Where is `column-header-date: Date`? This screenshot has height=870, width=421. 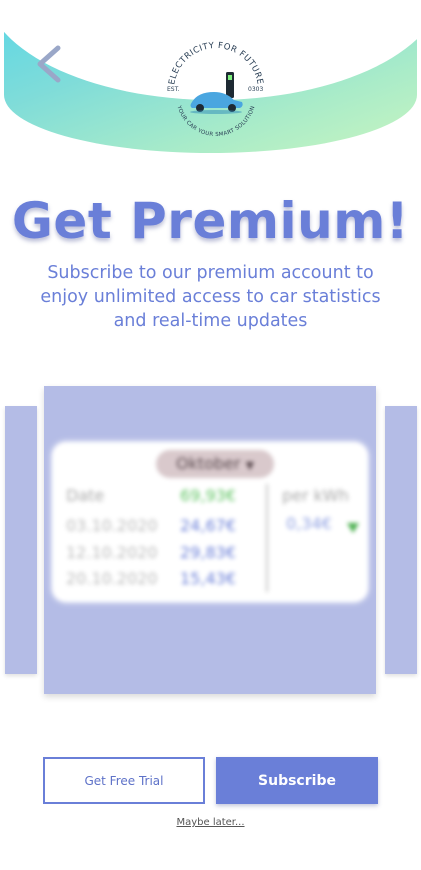
column-header-date: Date is located at coordinates (85, 495).